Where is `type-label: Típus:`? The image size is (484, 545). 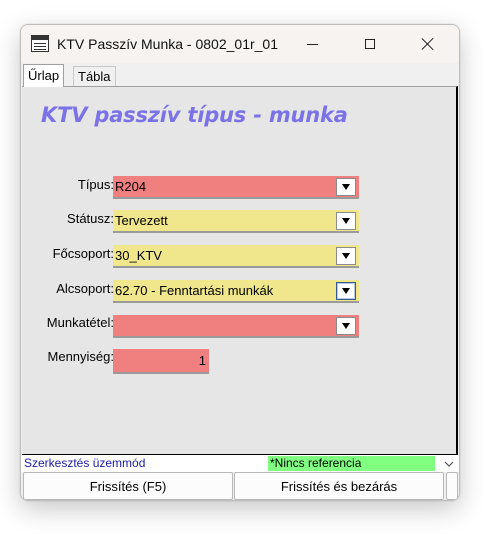
type-label: Típus: is located at coordinates (95, 184).